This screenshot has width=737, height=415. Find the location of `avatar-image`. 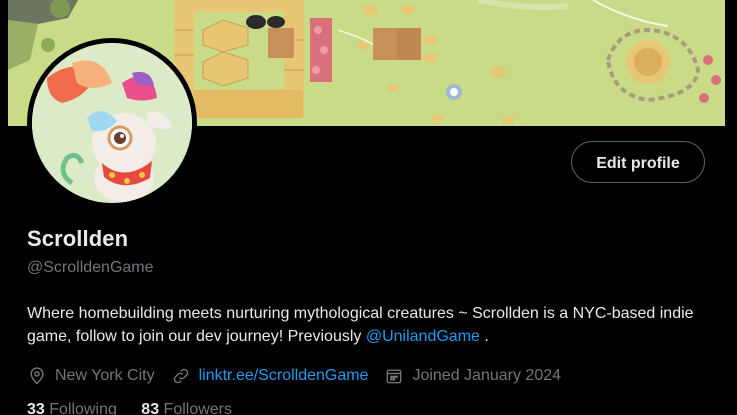

avatar-image is located at coordinates (112, 123).